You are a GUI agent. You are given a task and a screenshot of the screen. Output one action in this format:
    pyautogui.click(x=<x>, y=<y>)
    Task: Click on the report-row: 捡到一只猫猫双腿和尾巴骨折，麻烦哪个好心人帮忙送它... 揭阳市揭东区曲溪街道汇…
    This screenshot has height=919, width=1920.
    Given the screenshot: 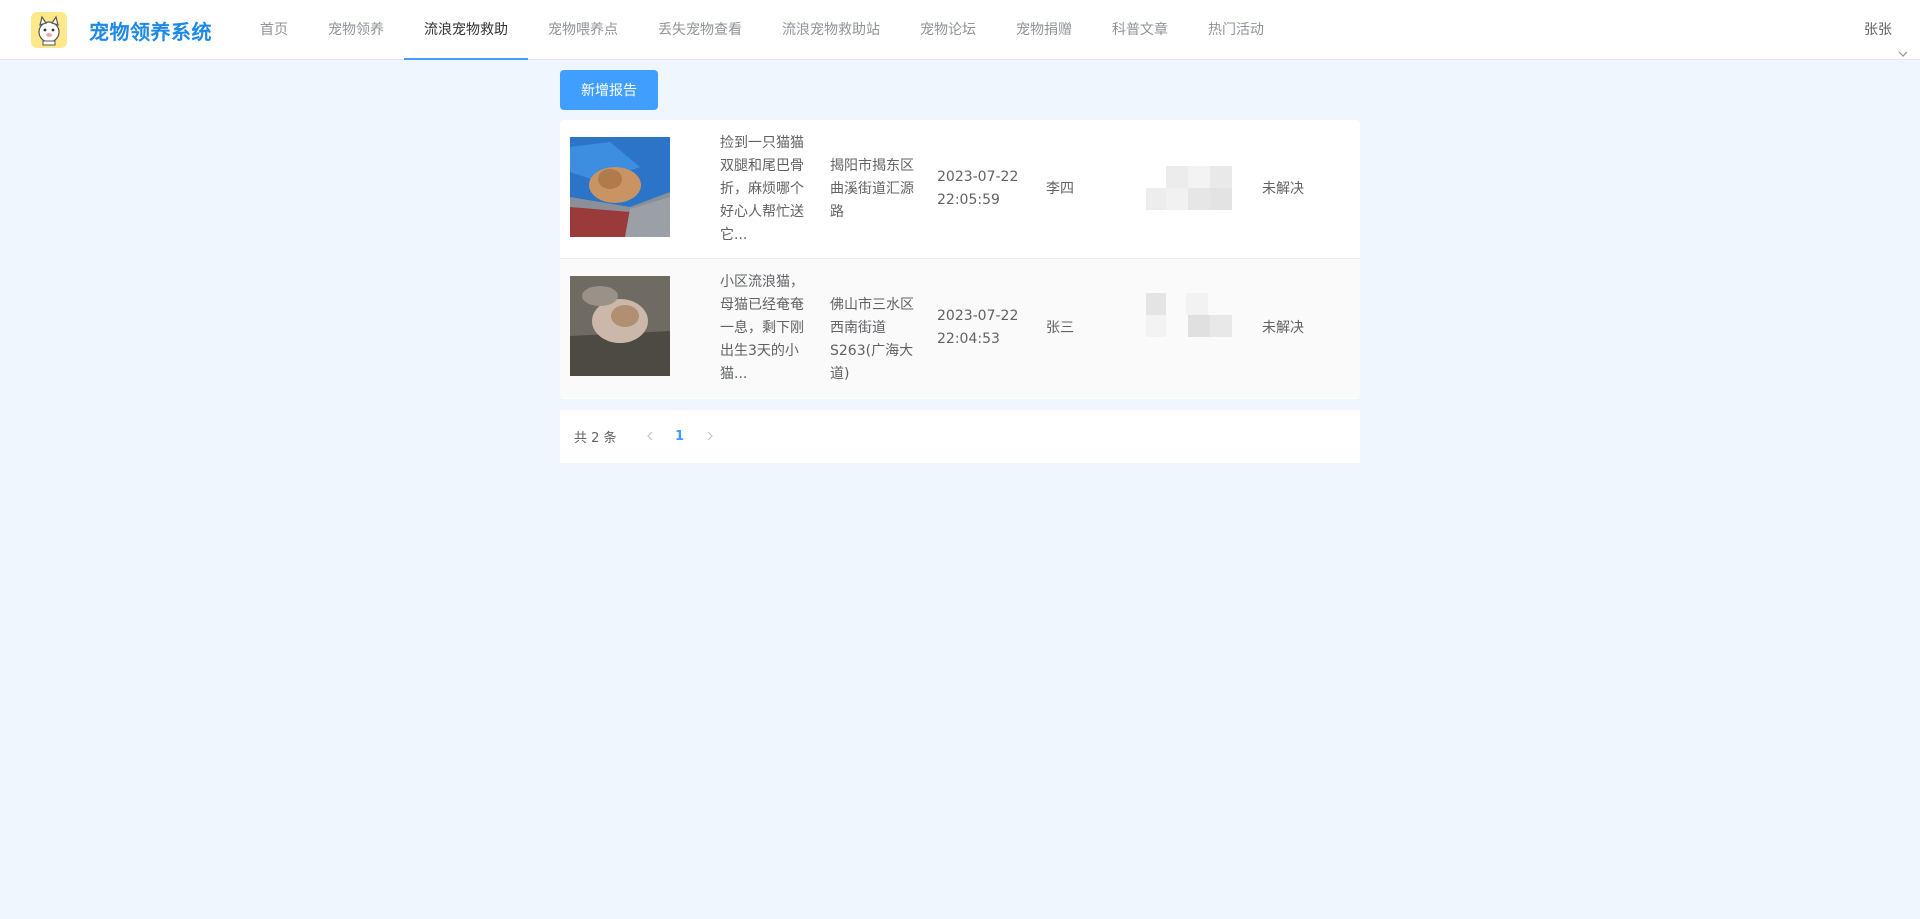 What is the action you would take?
    pyautogui.click(x=960, y=189)
    